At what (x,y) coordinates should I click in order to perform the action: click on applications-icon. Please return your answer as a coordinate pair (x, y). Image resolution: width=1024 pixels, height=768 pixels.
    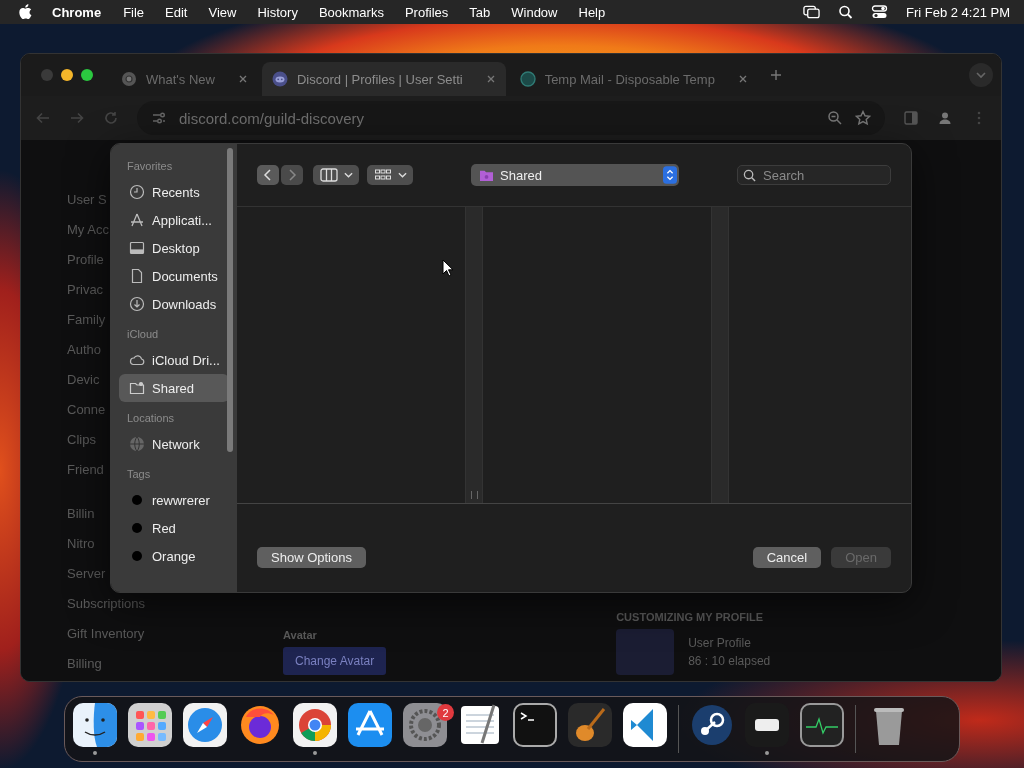
    Looking at the image, I should click on (137, 220).